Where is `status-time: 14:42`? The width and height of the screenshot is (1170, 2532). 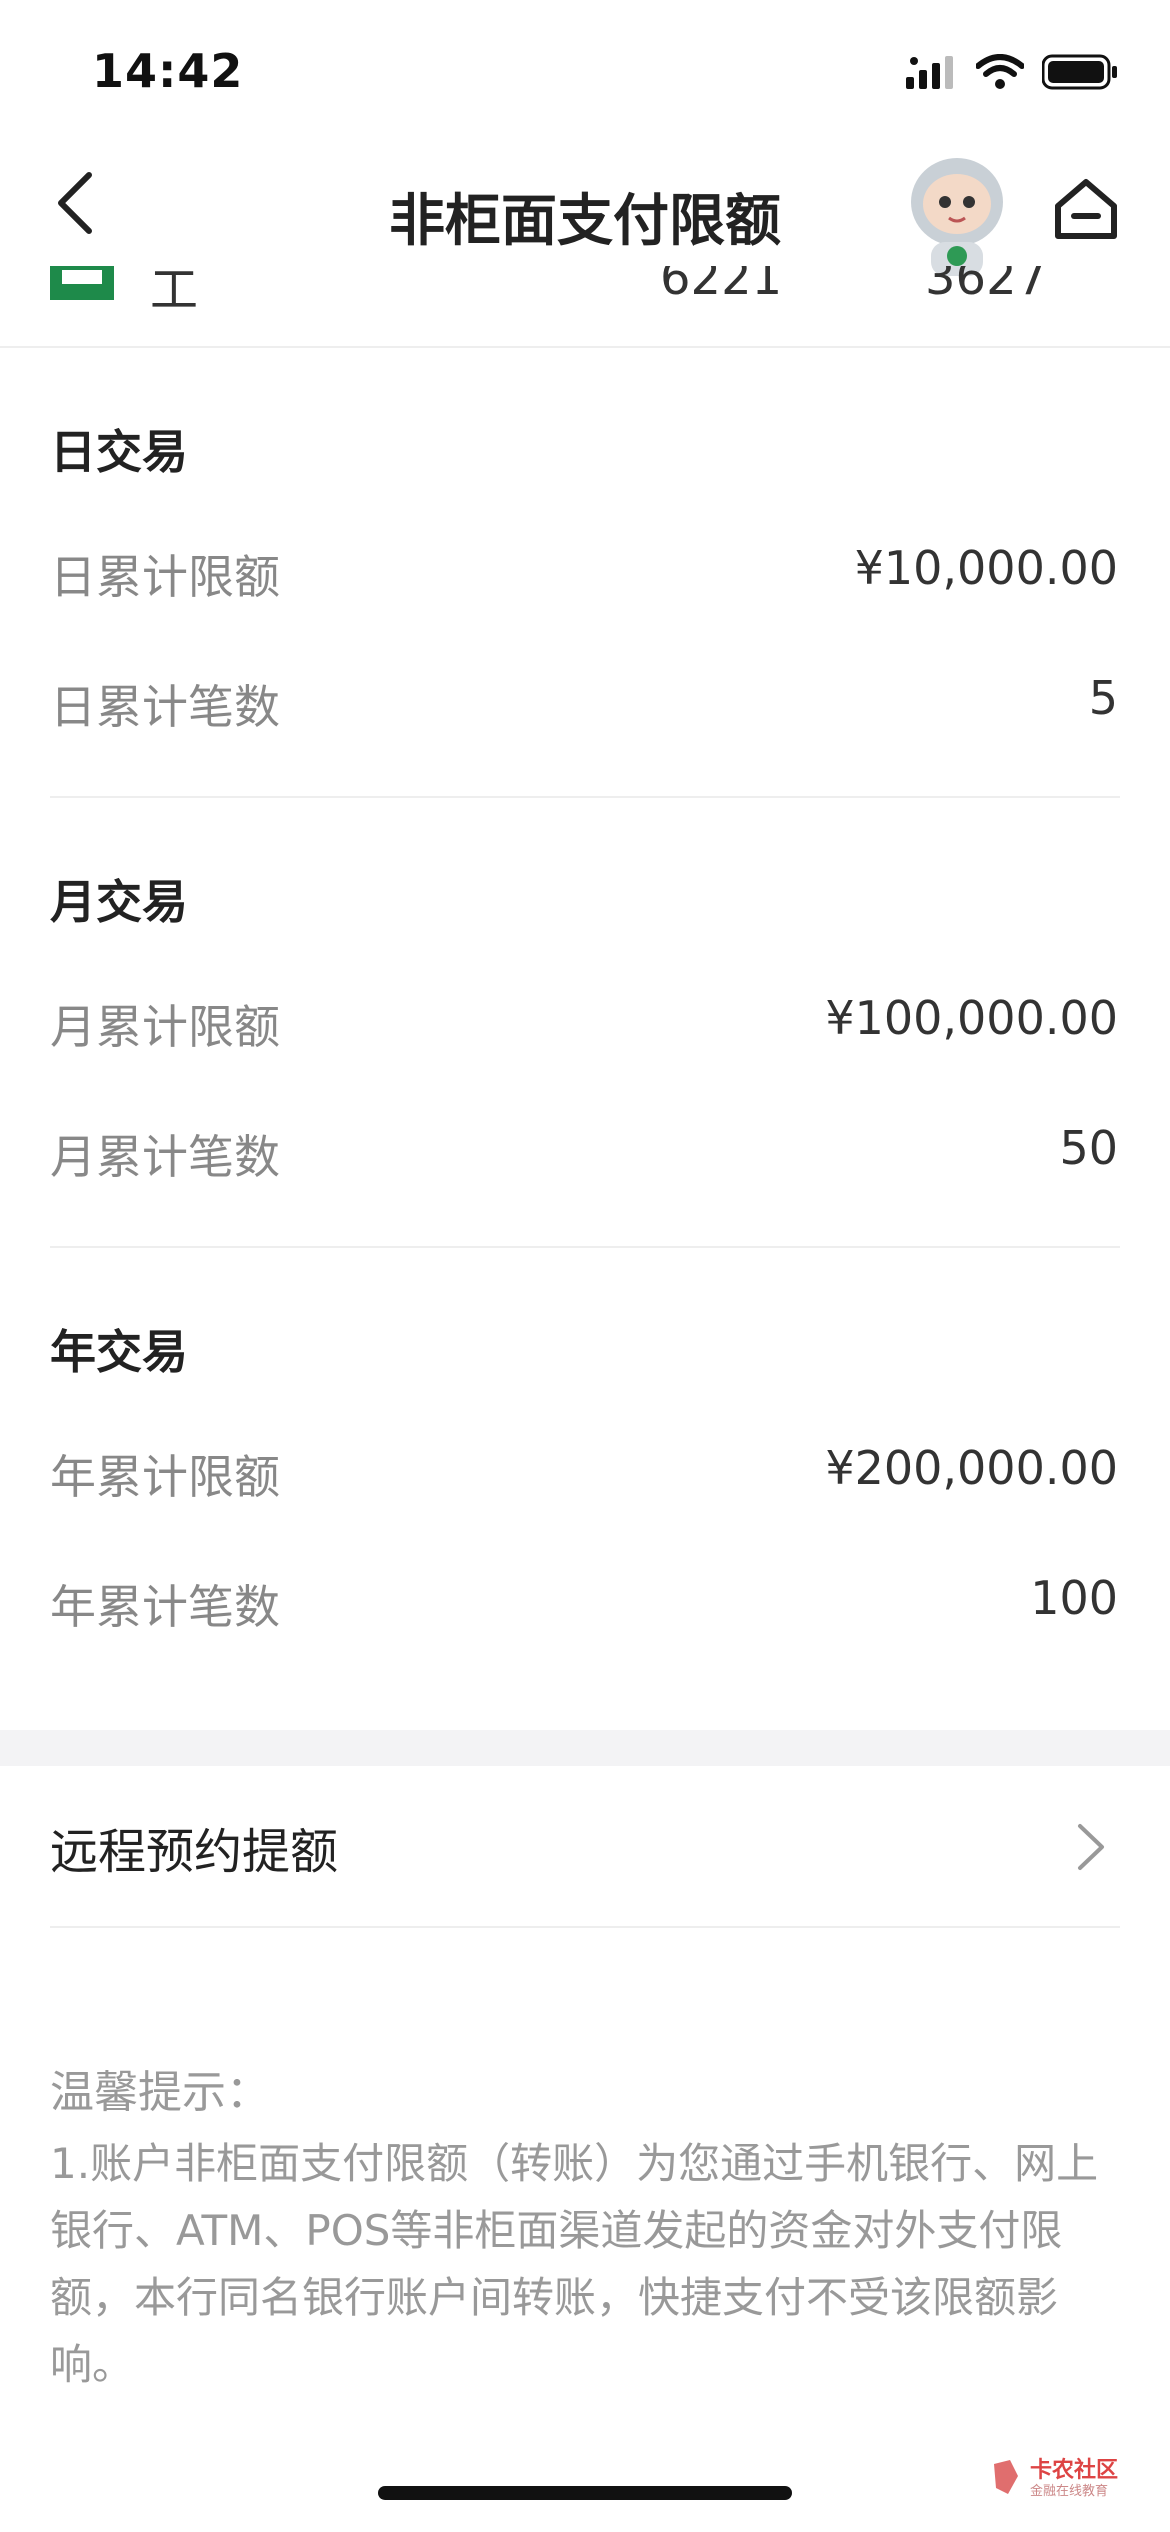 status-time: 14:42 is located at coordinates (168, 71).